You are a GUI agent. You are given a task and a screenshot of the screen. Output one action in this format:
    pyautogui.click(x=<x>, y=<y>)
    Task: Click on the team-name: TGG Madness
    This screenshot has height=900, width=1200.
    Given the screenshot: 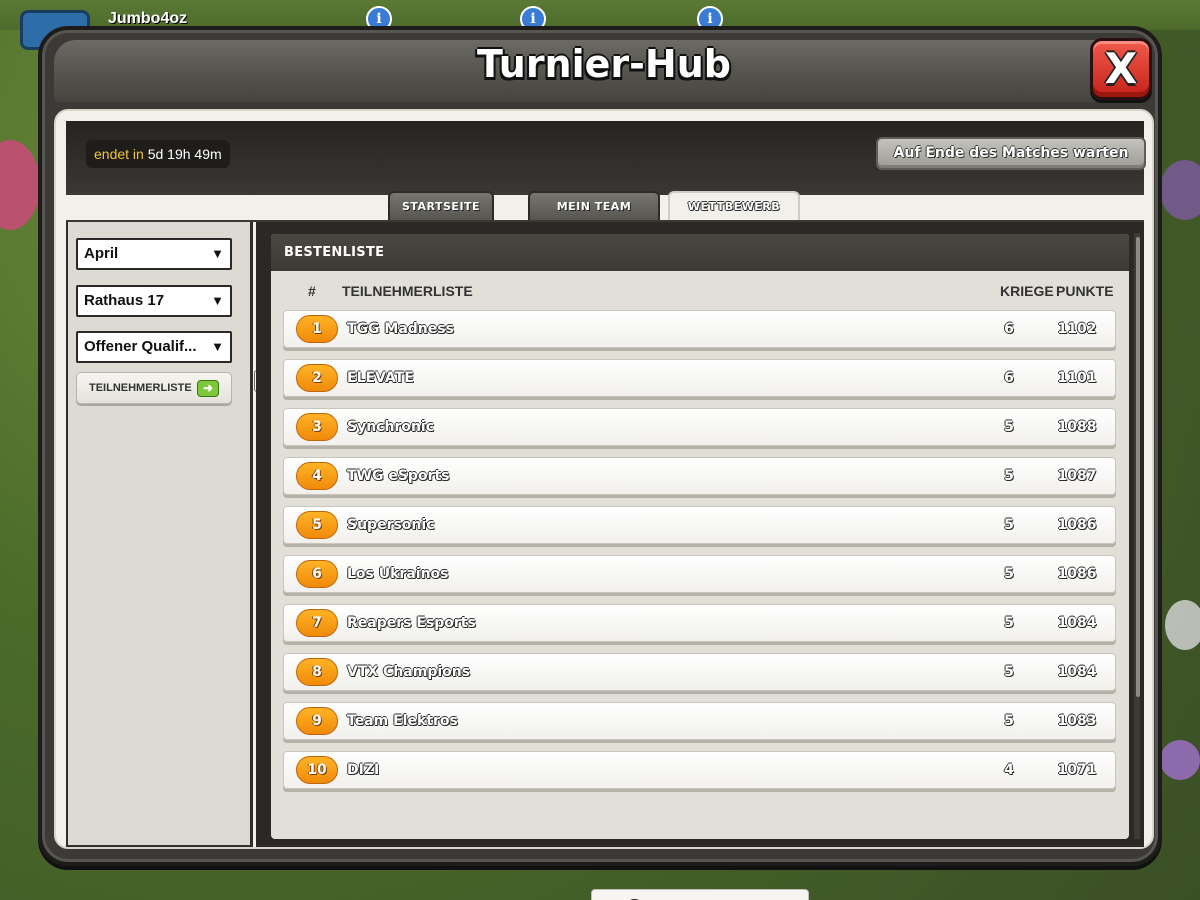 What is the action you would take?
    pyautogui.click(x=400, y=329)
    